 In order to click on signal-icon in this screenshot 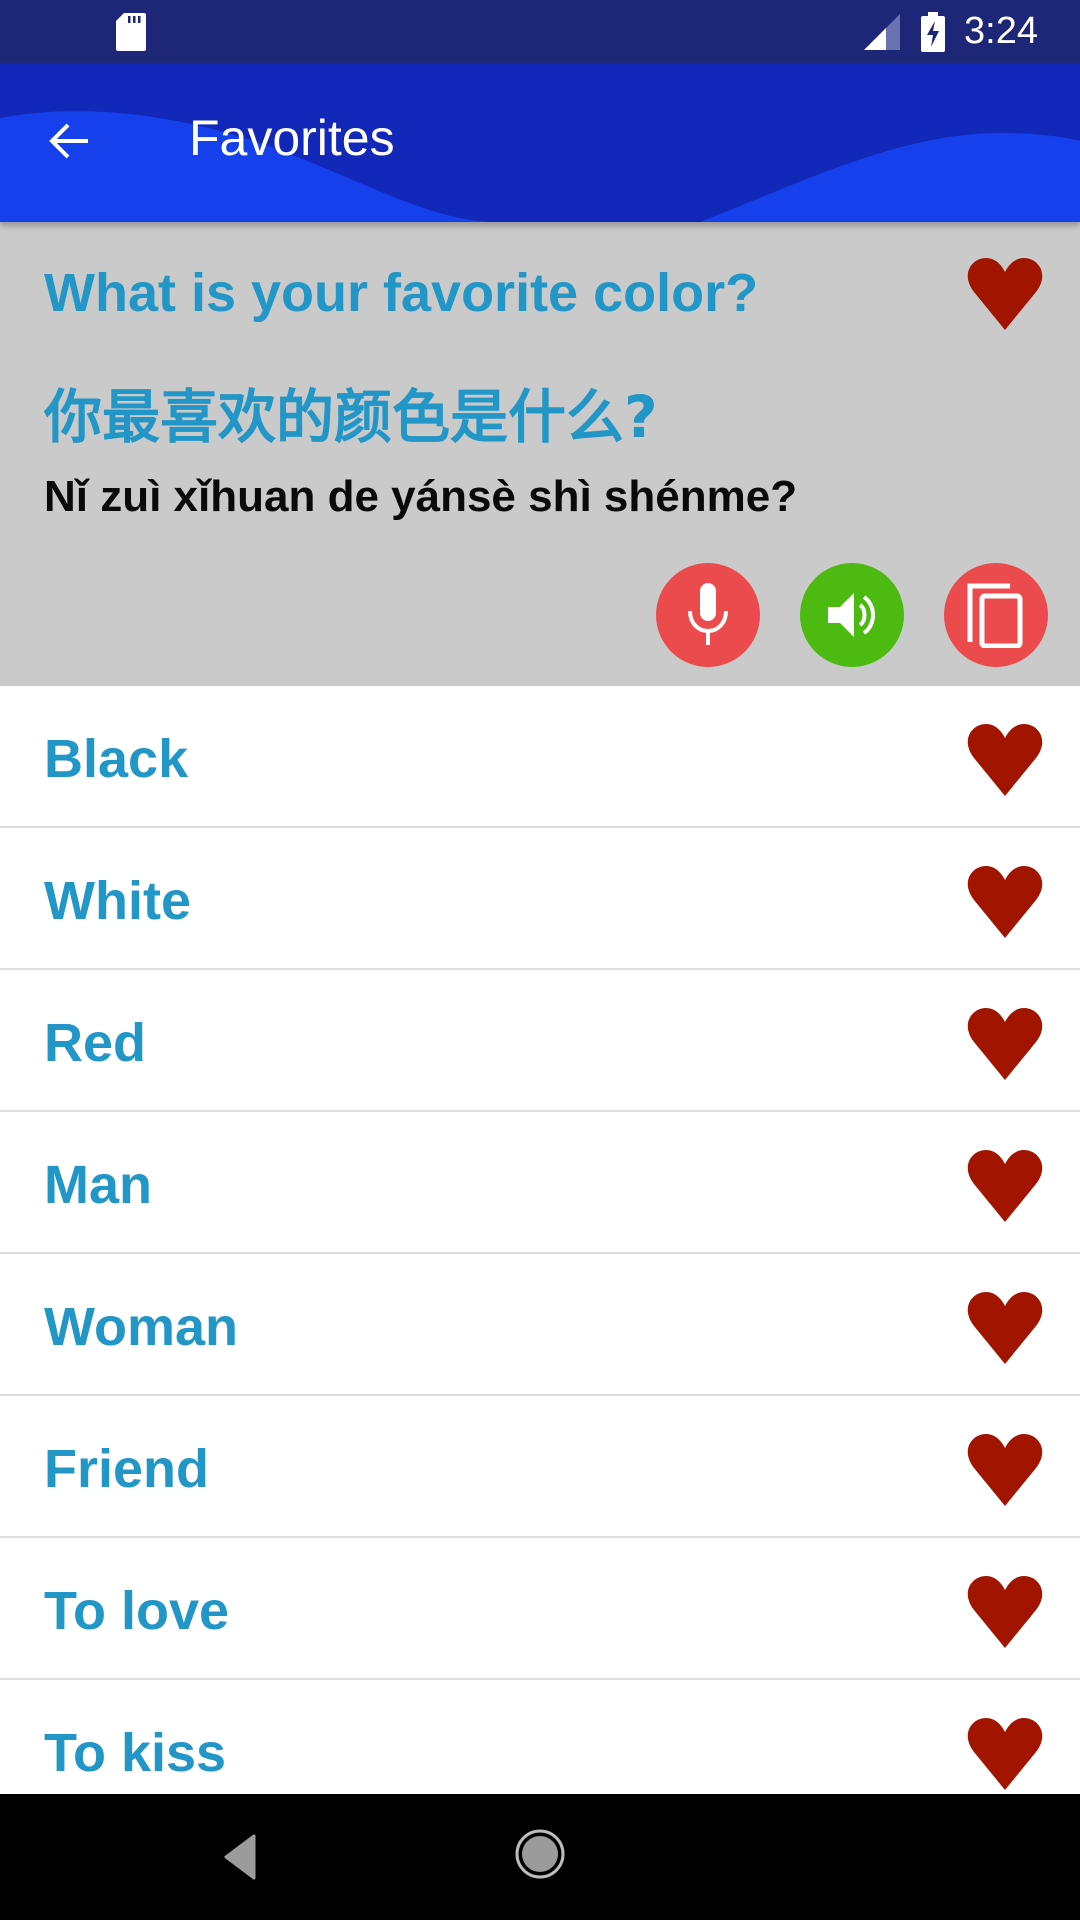, I will do `click(882, 32)`.